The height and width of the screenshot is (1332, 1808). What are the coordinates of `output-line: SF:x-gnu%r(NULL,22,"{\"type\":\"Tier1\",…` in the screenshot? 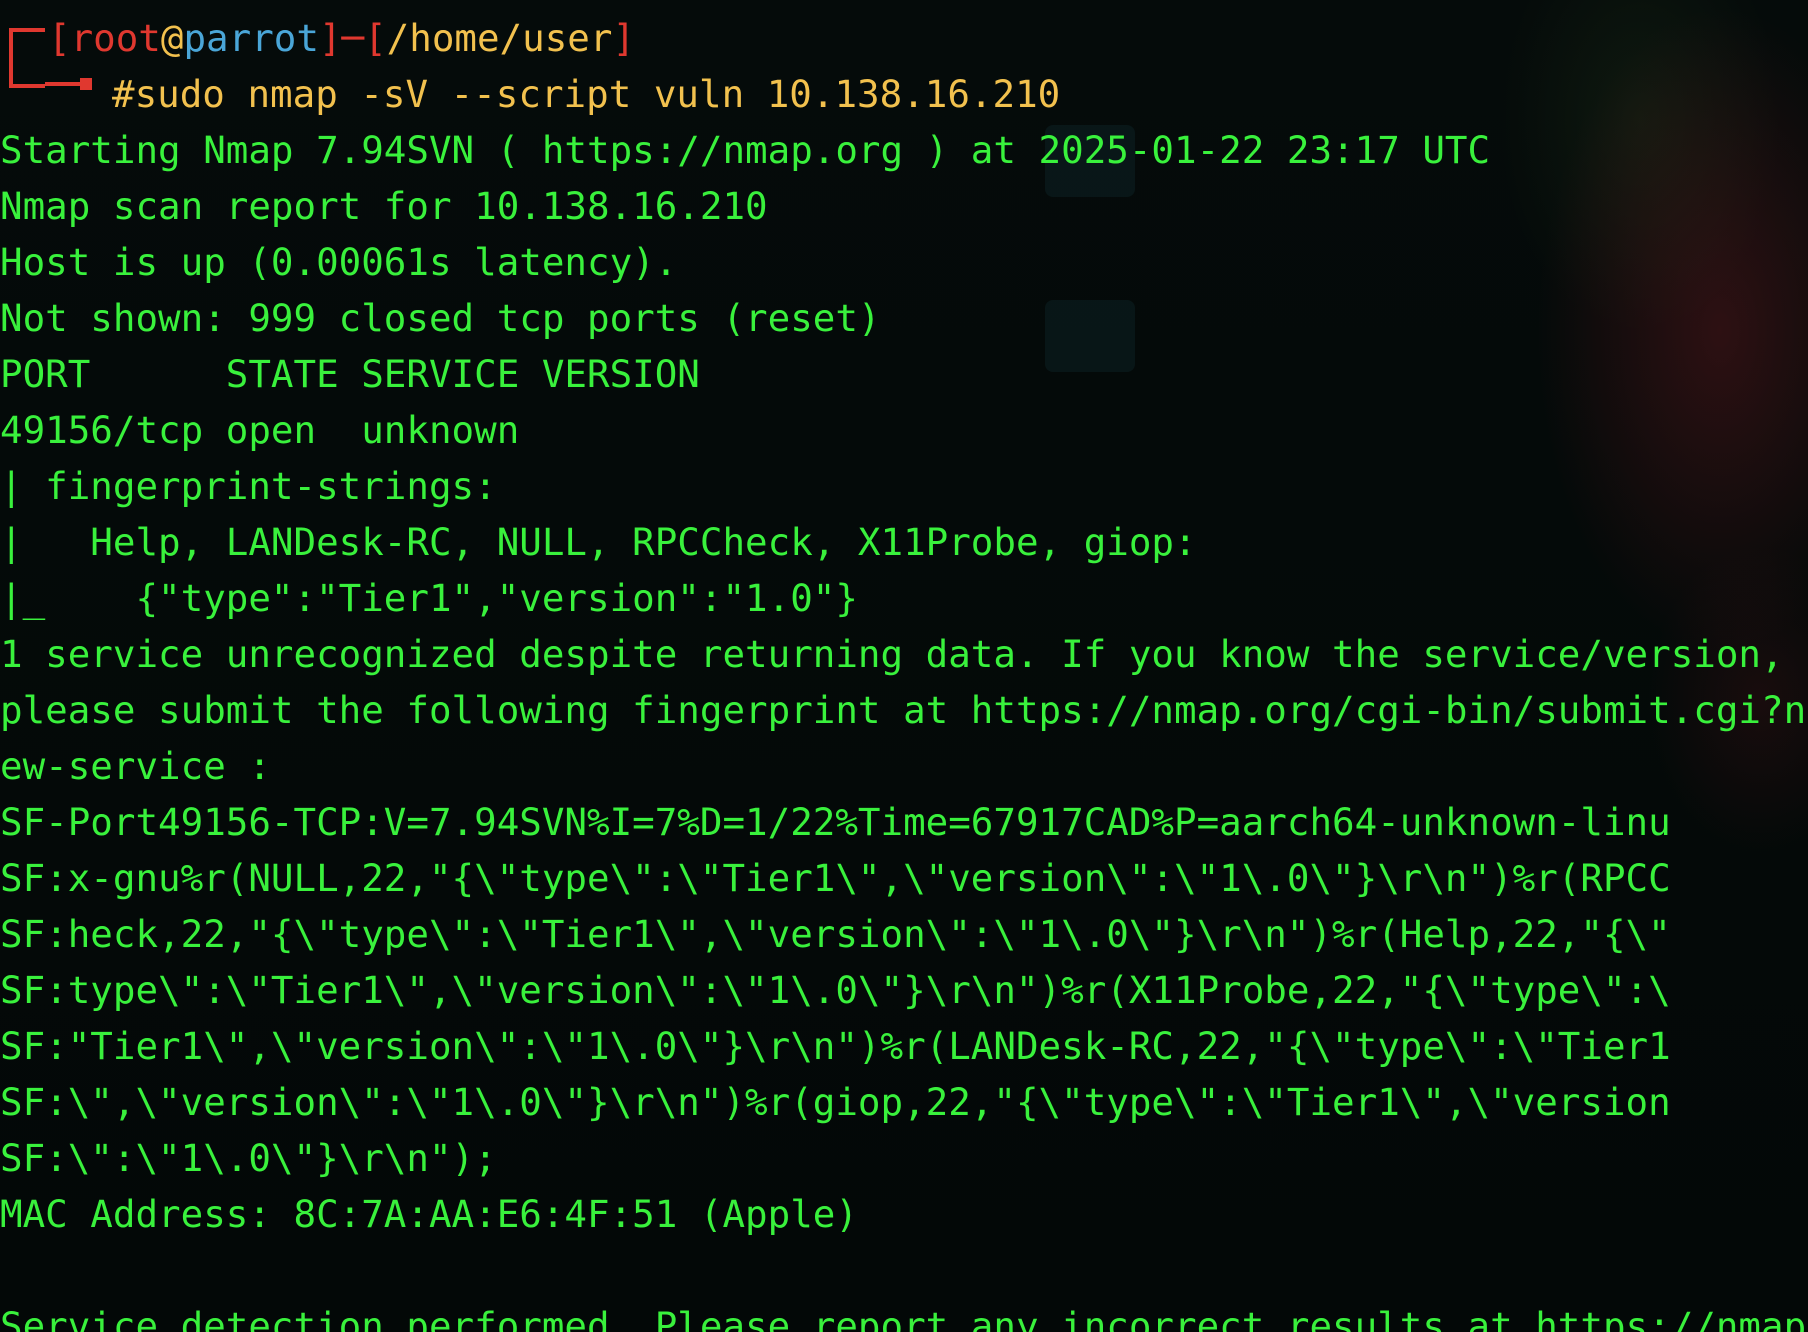 It's located at (835, 878).